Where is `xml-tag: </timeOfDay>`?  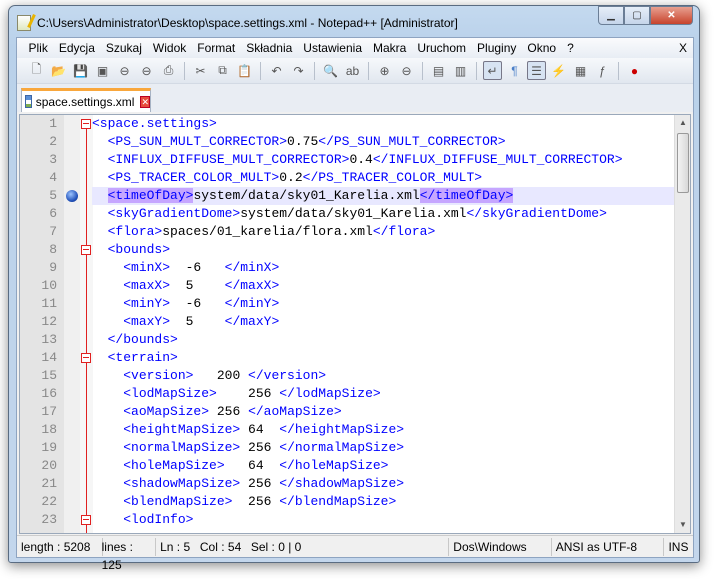
xml-tag: </timeOfDay> is located at coordinates (466, 195).